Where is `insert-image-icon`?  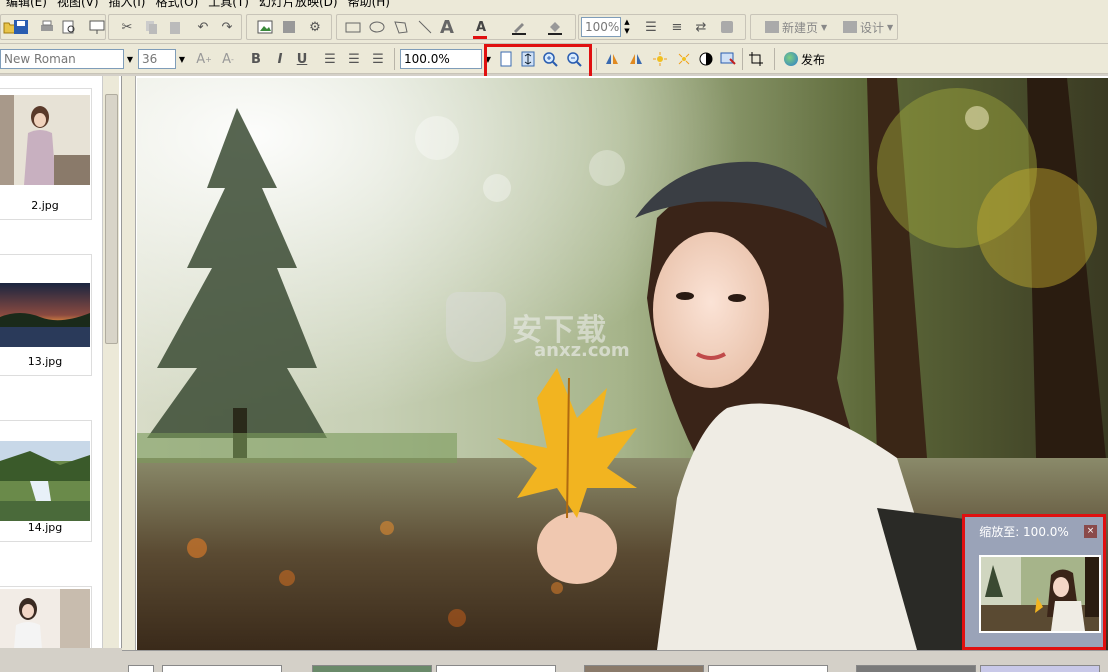 insert-image-icon is located at coordinates (265, 27).